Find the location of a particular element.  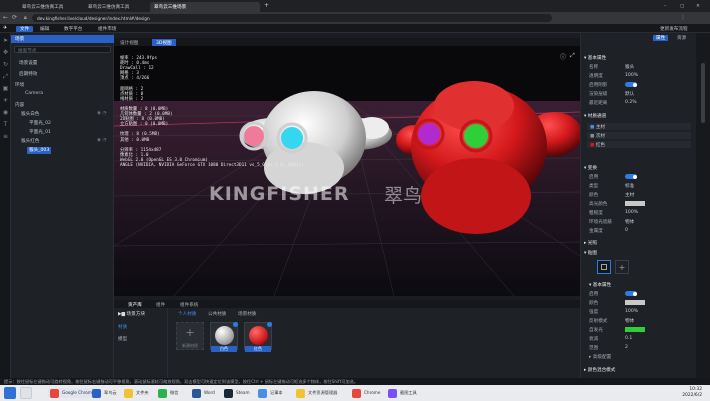

tab-design-view: 设计视图 is located at coordinates (129, 42).